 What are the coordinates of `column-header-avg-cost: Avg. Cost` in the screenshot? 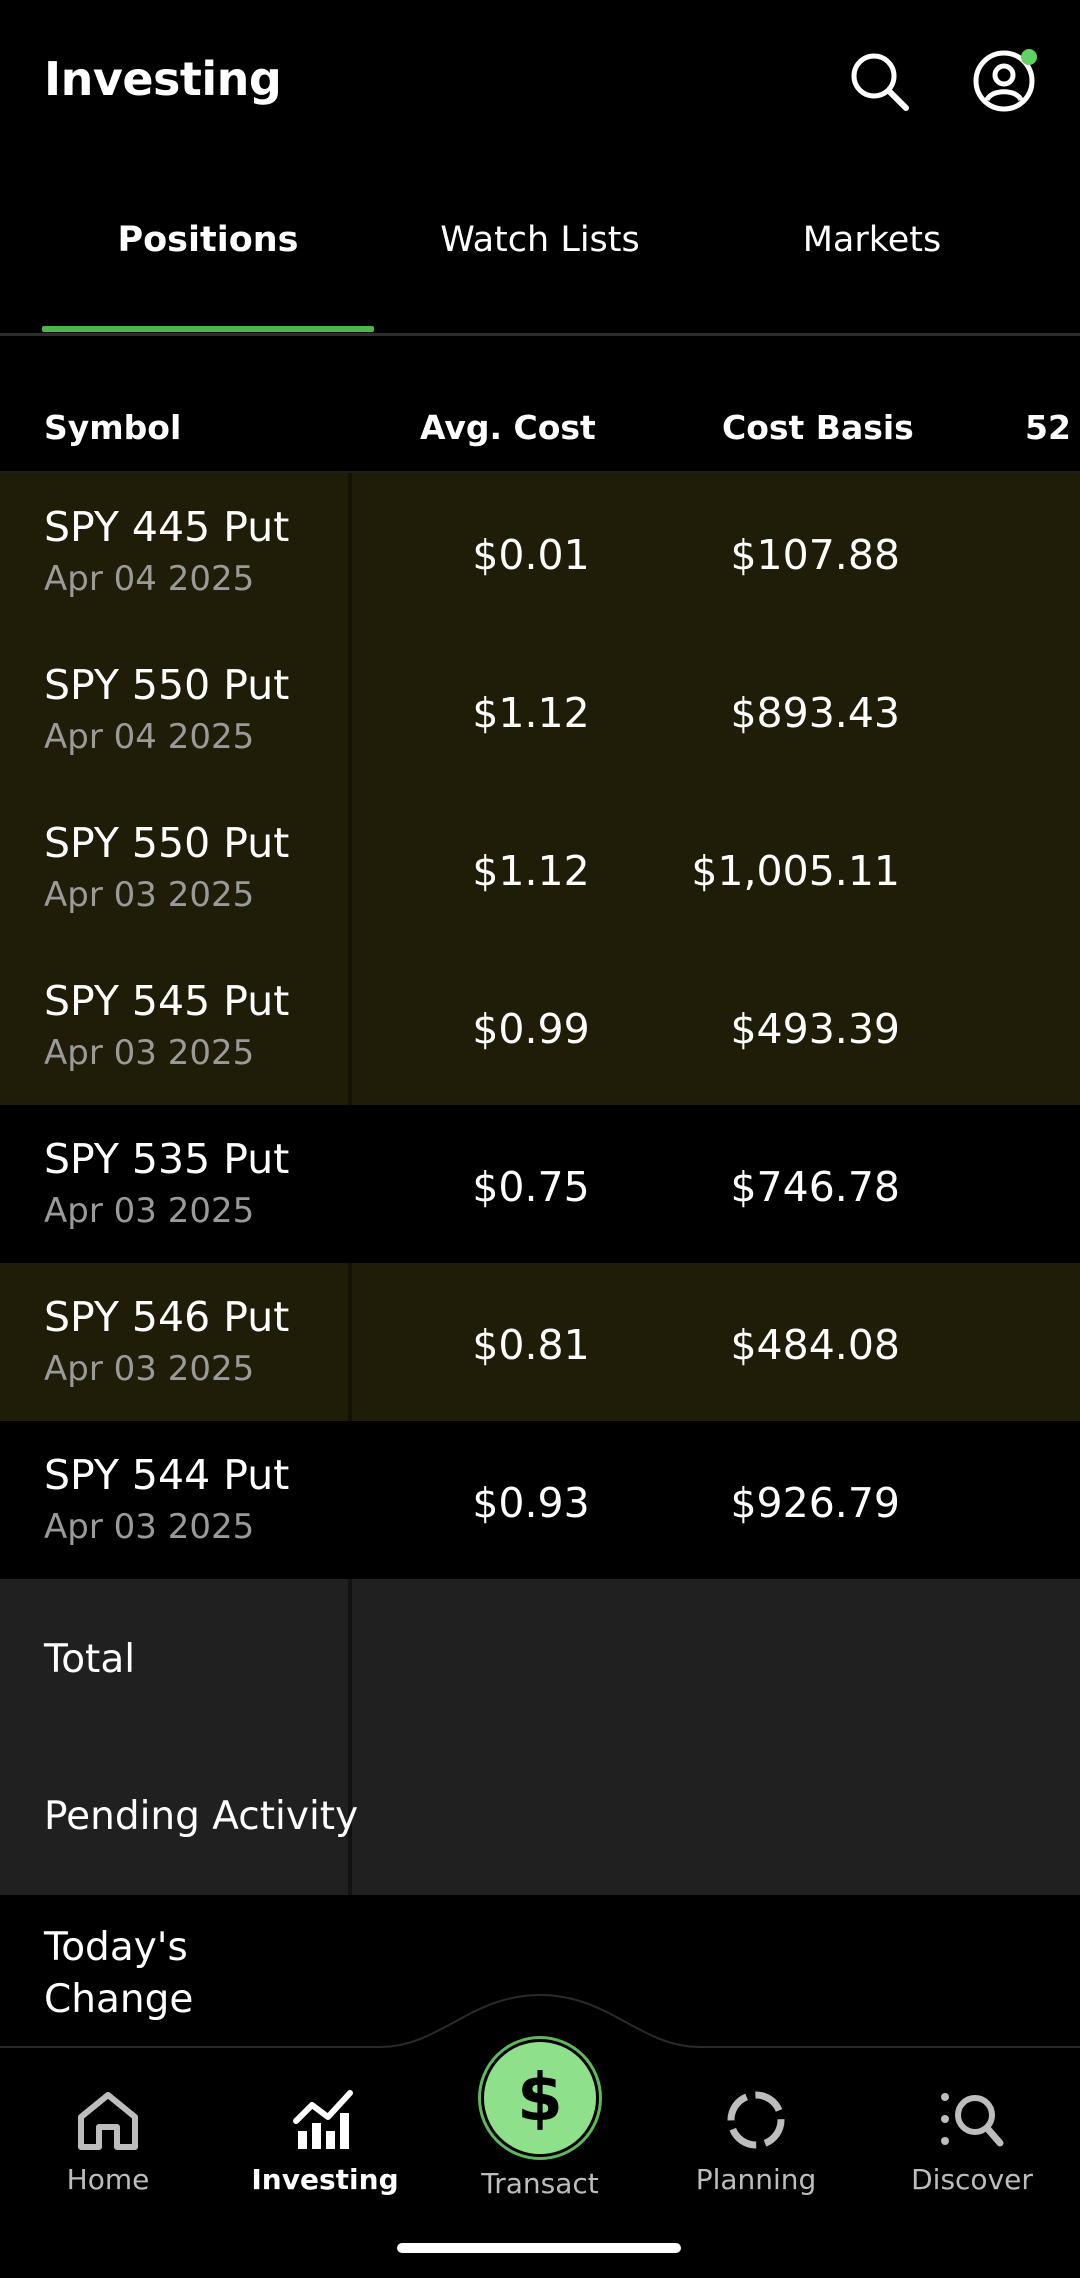 It's located at (508, 427).